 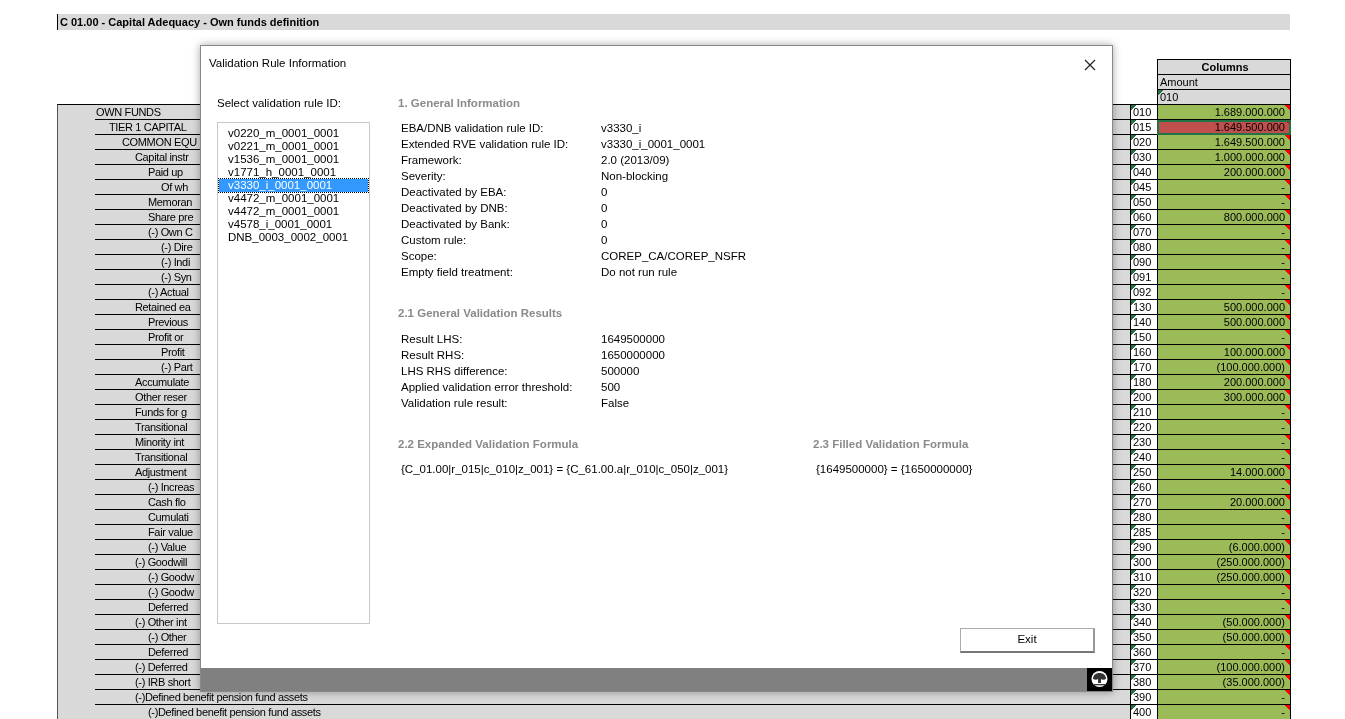 What do you see at coordinates (639, 273) in the screenshot?
I see `field-value: Do not run rule` at bounding box center [639, 273].